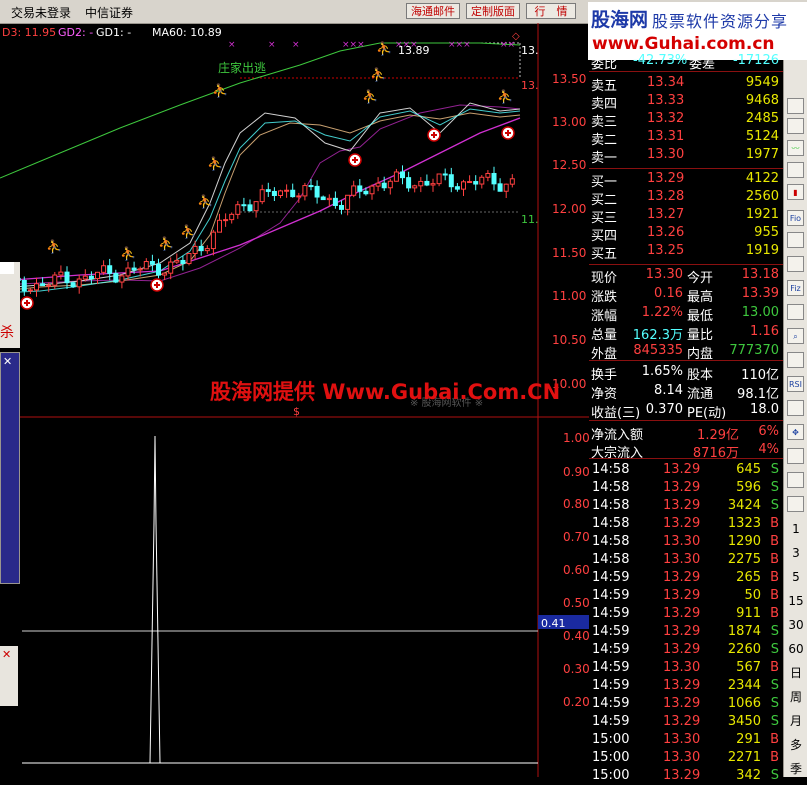 This screenshot has width=807, height=785. What do you see at coordinates (686, 216) in the screenshot?
I see `bid-row: 买三 13.27 1921` at bounding box center [686, 216].